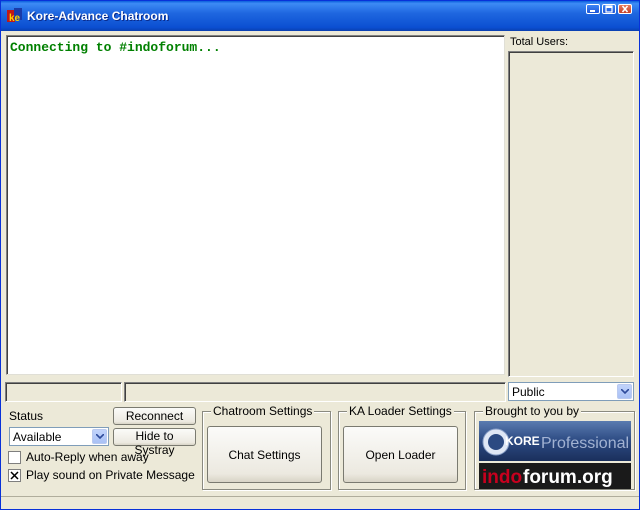 This screenshot has height=510, width=640. I want to click on play-sound-checkbox, so click(14, 475).